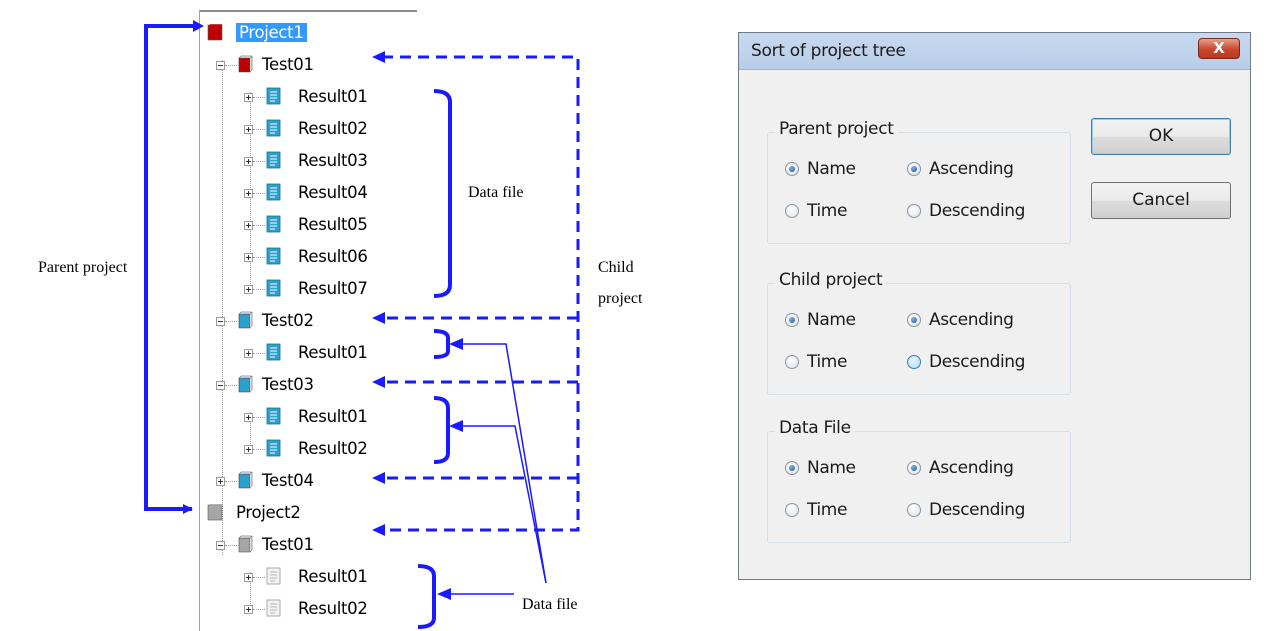  I want to click on ok-button: OK, so click(1161, 136).